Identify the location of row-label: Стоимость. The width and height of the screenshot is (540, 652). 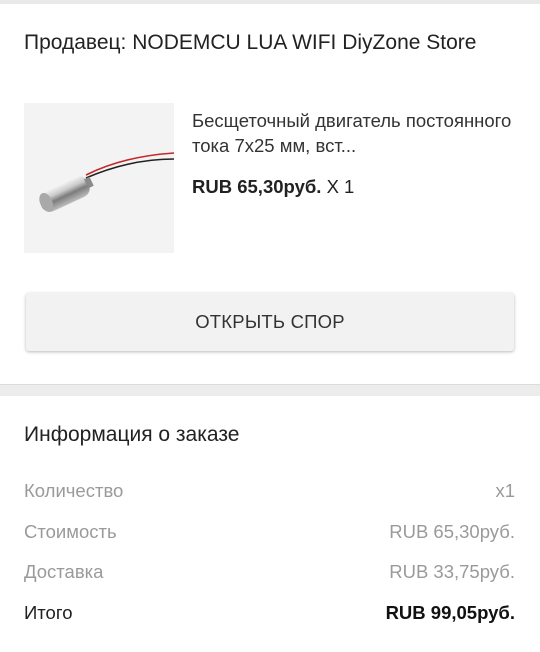
(70, 531).